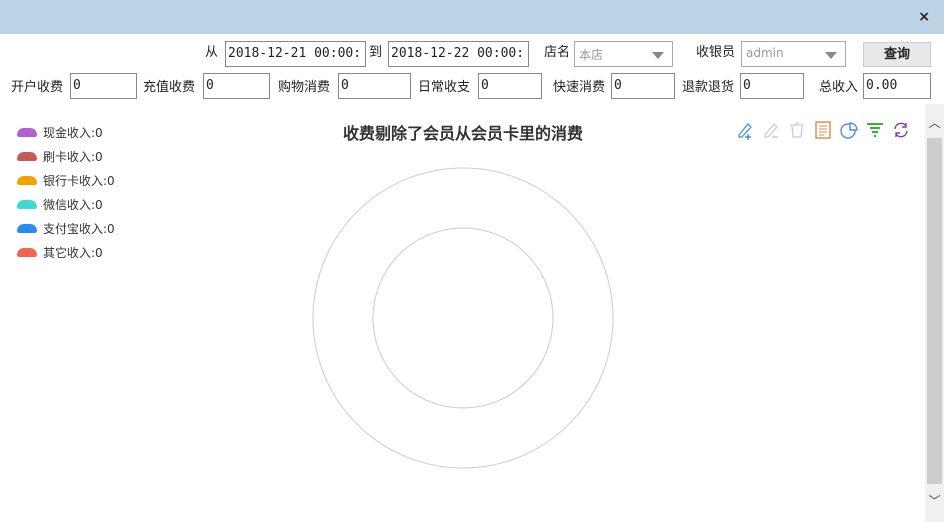 This screenshot has width=944, height=522. I want to click on report-icon, so click(823, 130).